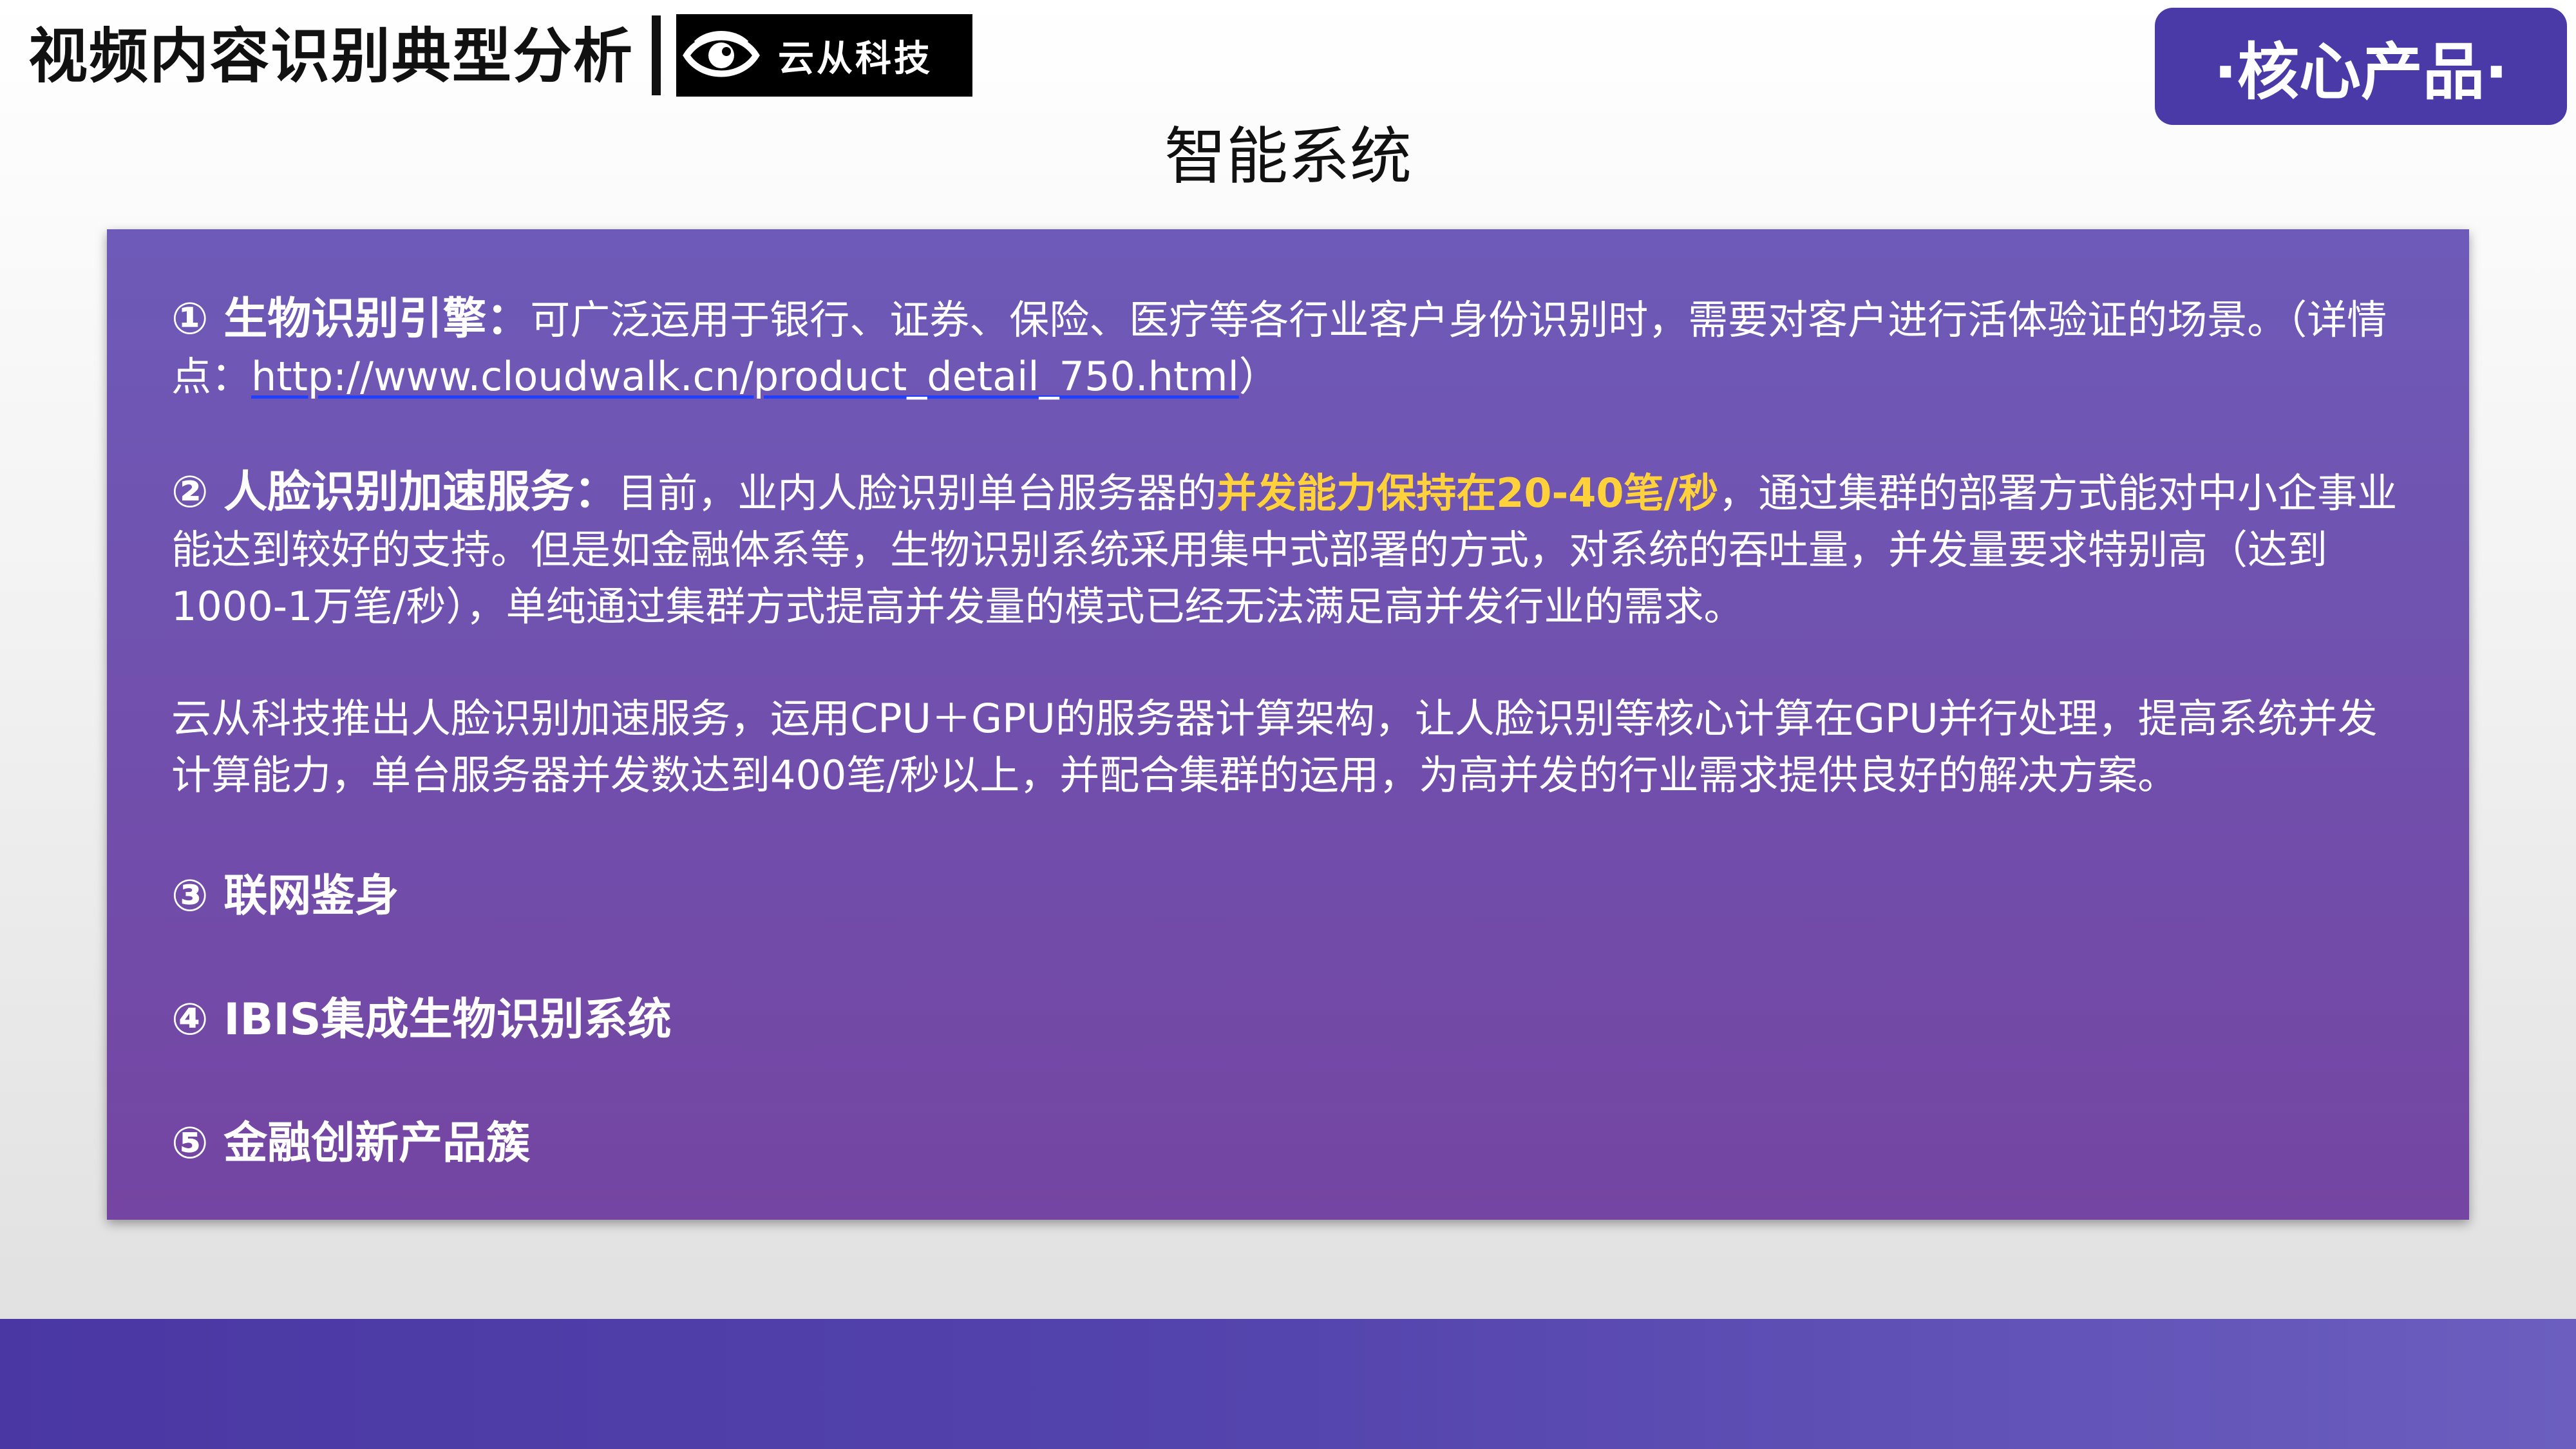 The image size is (2576, 1449). Describe the element at coordinates (656, 55) in the screenshot. I see `header-divider` at that location.